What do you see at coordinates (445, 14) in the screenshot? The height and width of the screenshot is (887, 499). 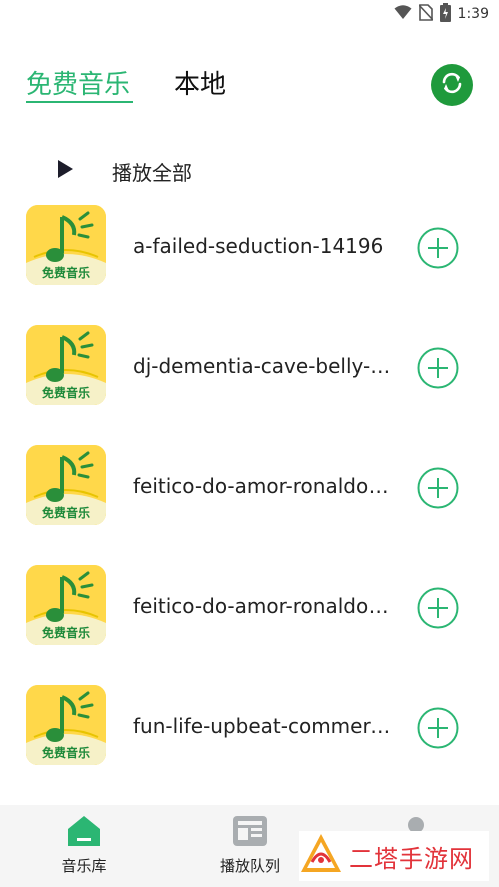 I see `battery-charging-icon` at bounding box center [445, 14].